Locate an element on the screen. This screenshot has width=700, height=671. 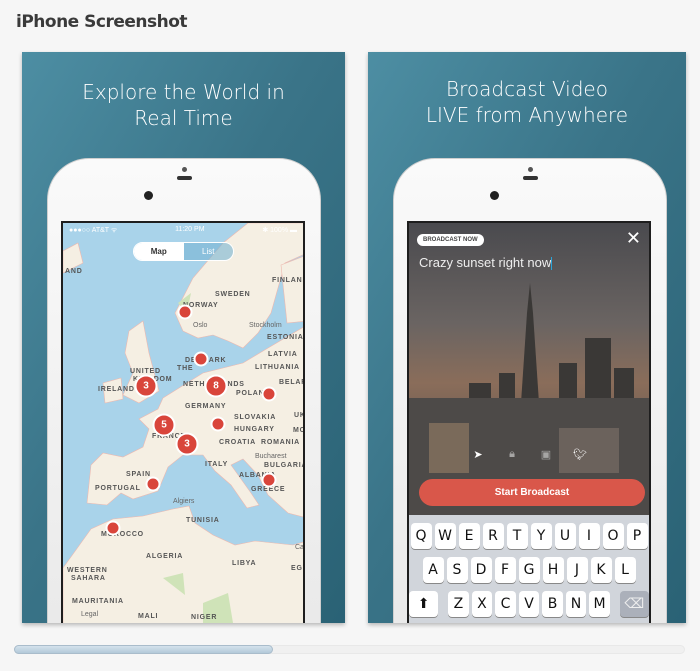
map-label: TUNISIA is located at coordinates (203, 520).